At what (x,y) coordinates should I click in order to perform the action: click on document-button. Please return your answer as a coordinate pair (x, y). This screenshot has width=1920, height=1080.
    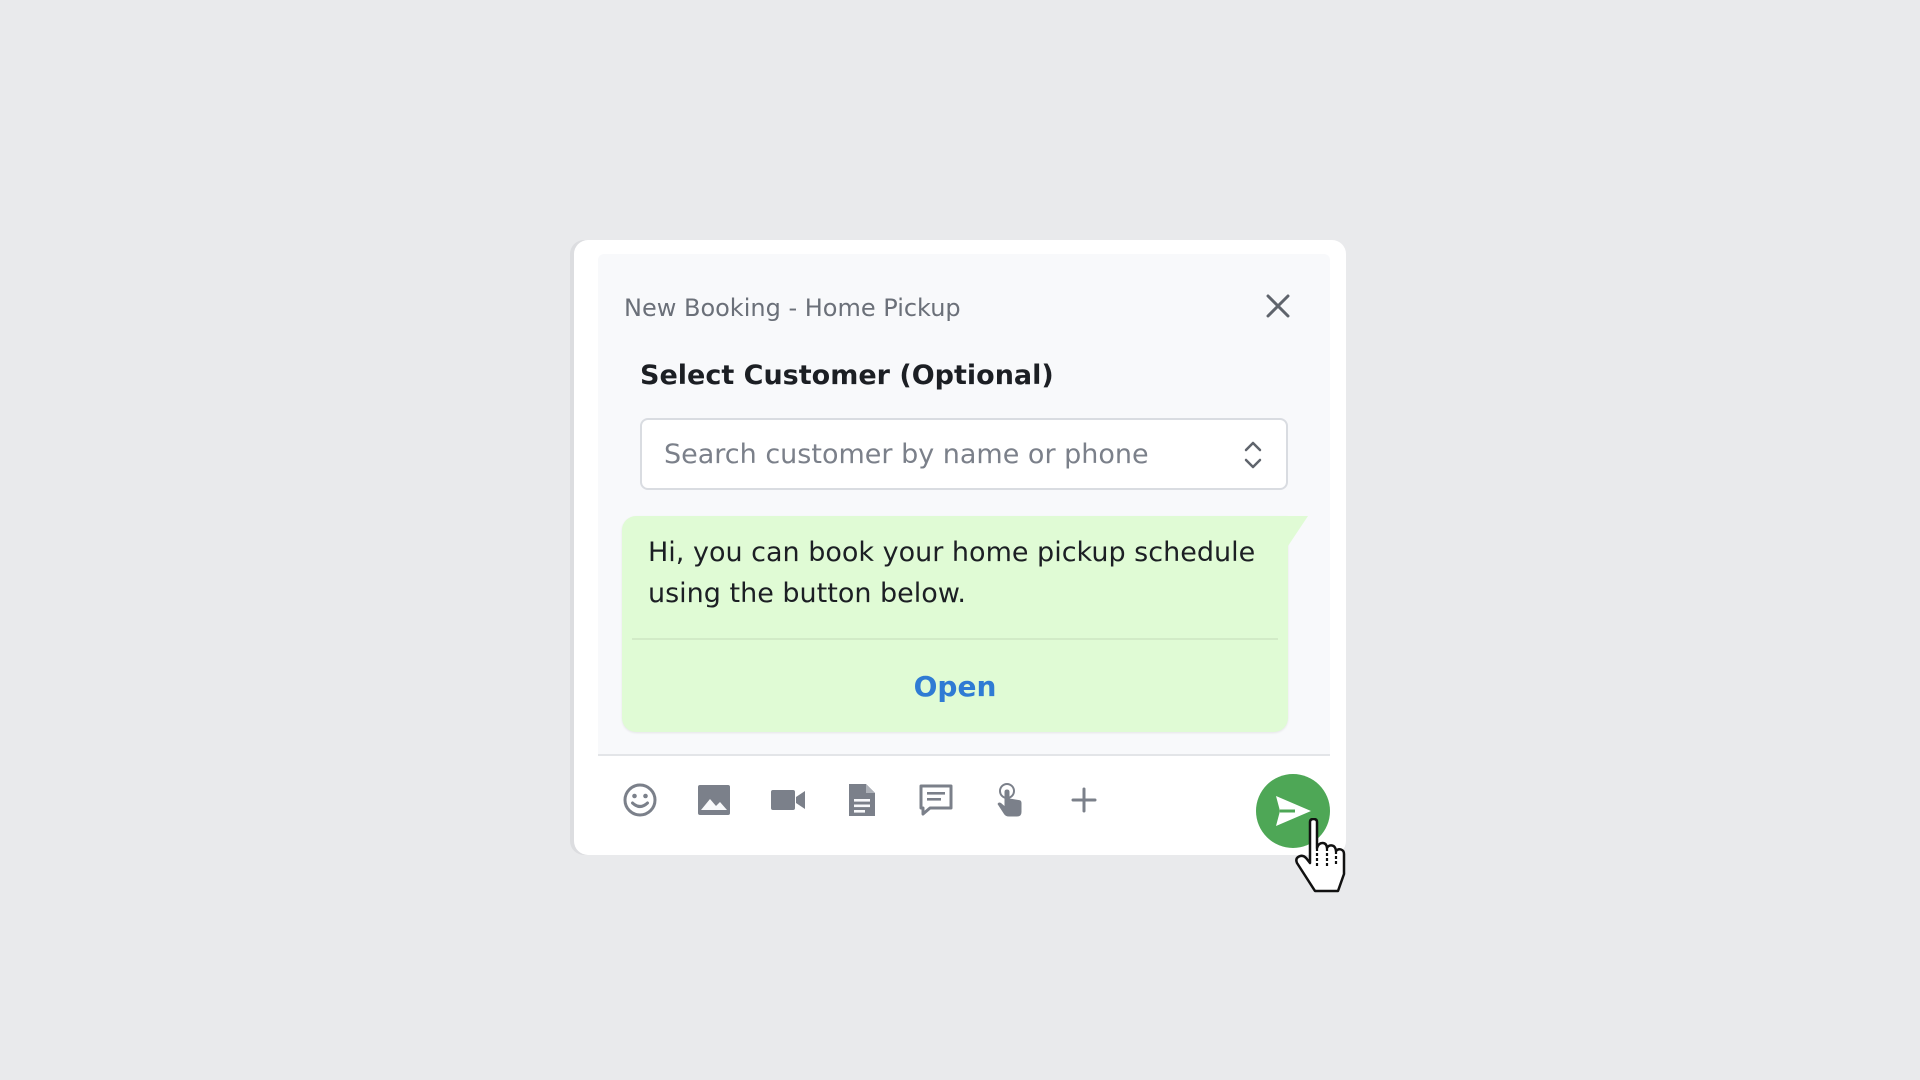
    Looking at the image, I should click on (862, 800).